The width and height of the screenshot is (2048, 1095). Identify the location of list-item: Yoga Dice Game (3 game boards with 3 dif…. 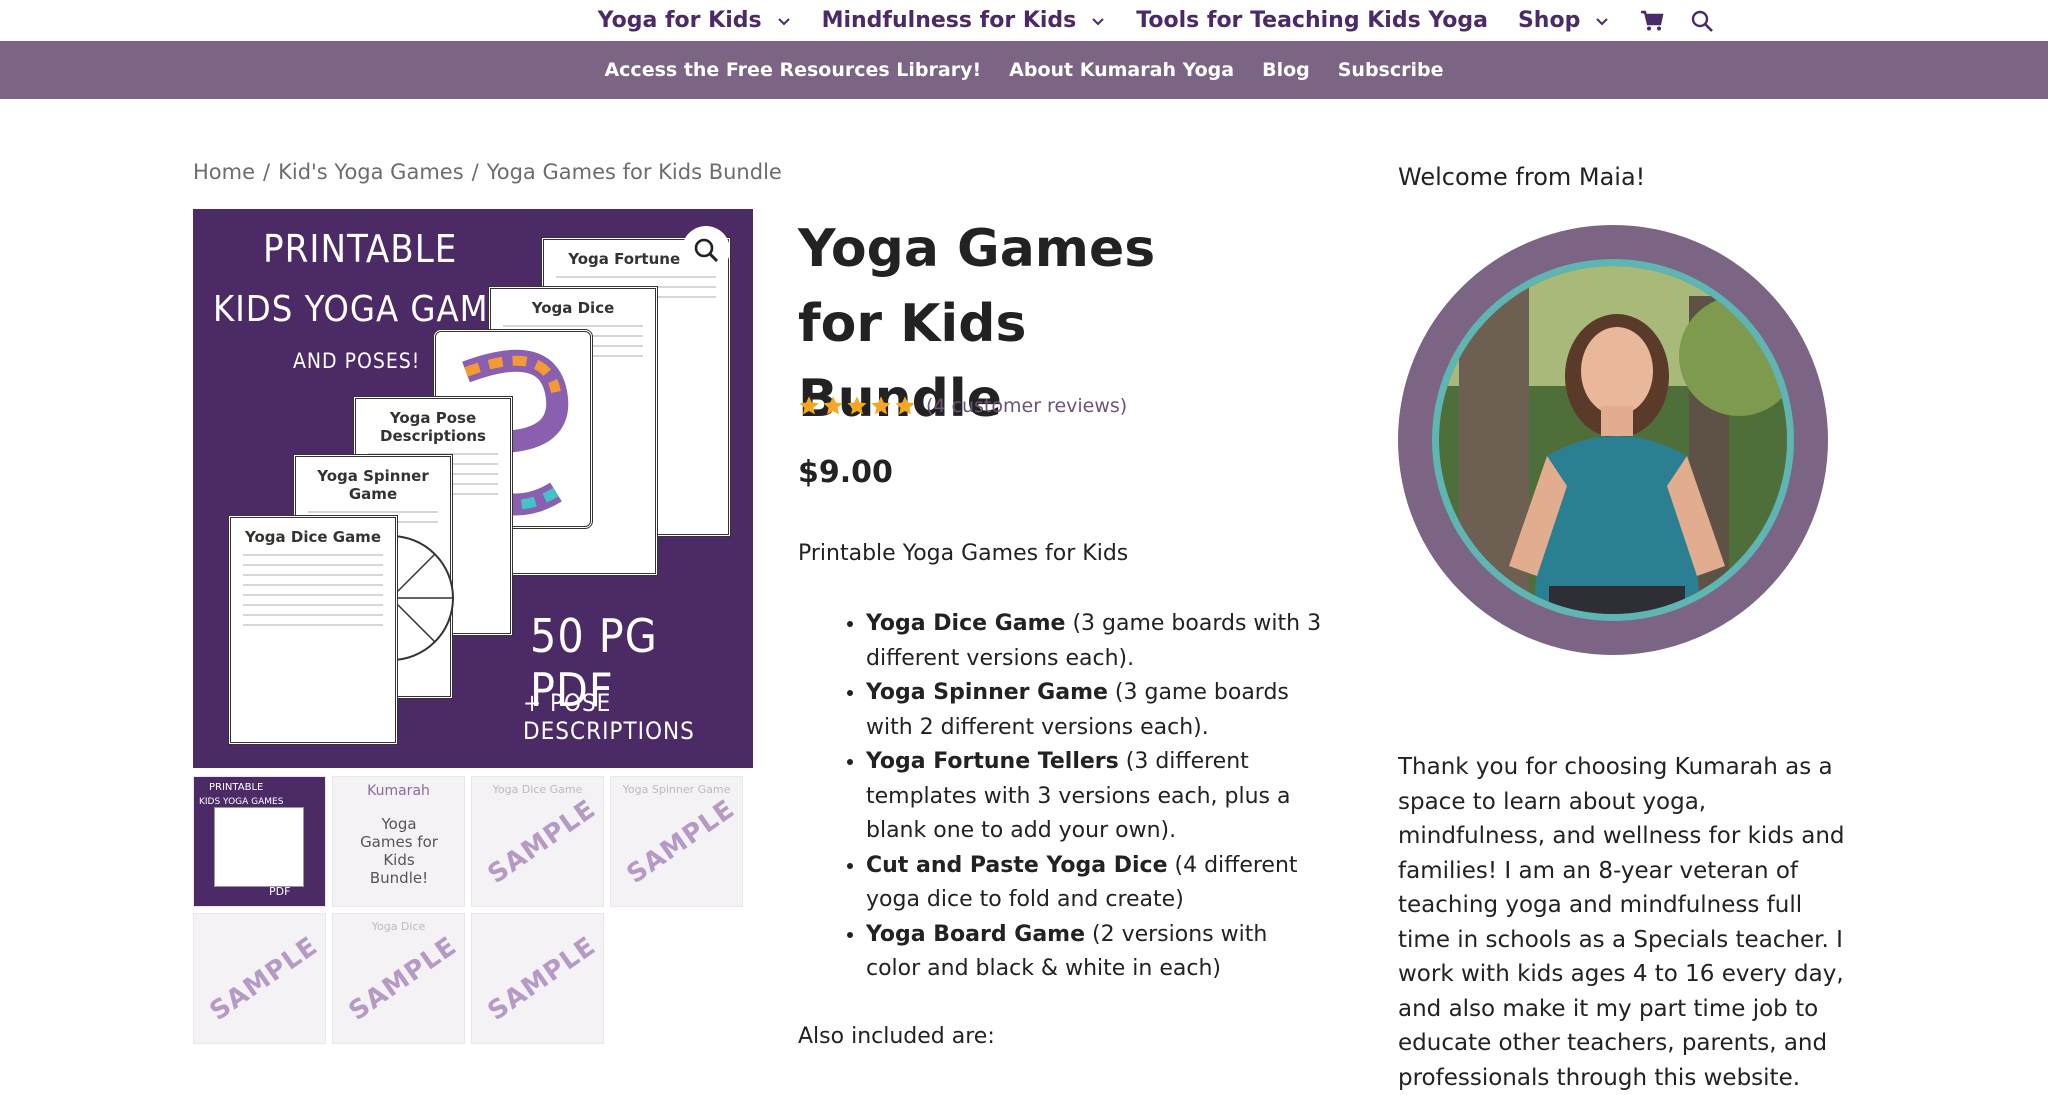
(1096, 641).